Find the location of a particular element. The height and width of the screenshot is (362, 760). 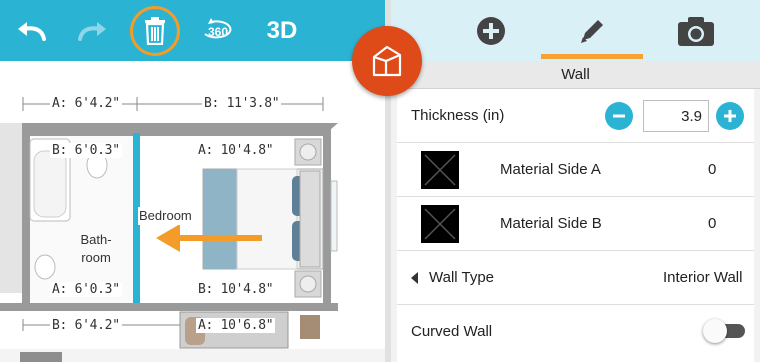

thickness-input: 3.9 is located at coordinates (676, 116).